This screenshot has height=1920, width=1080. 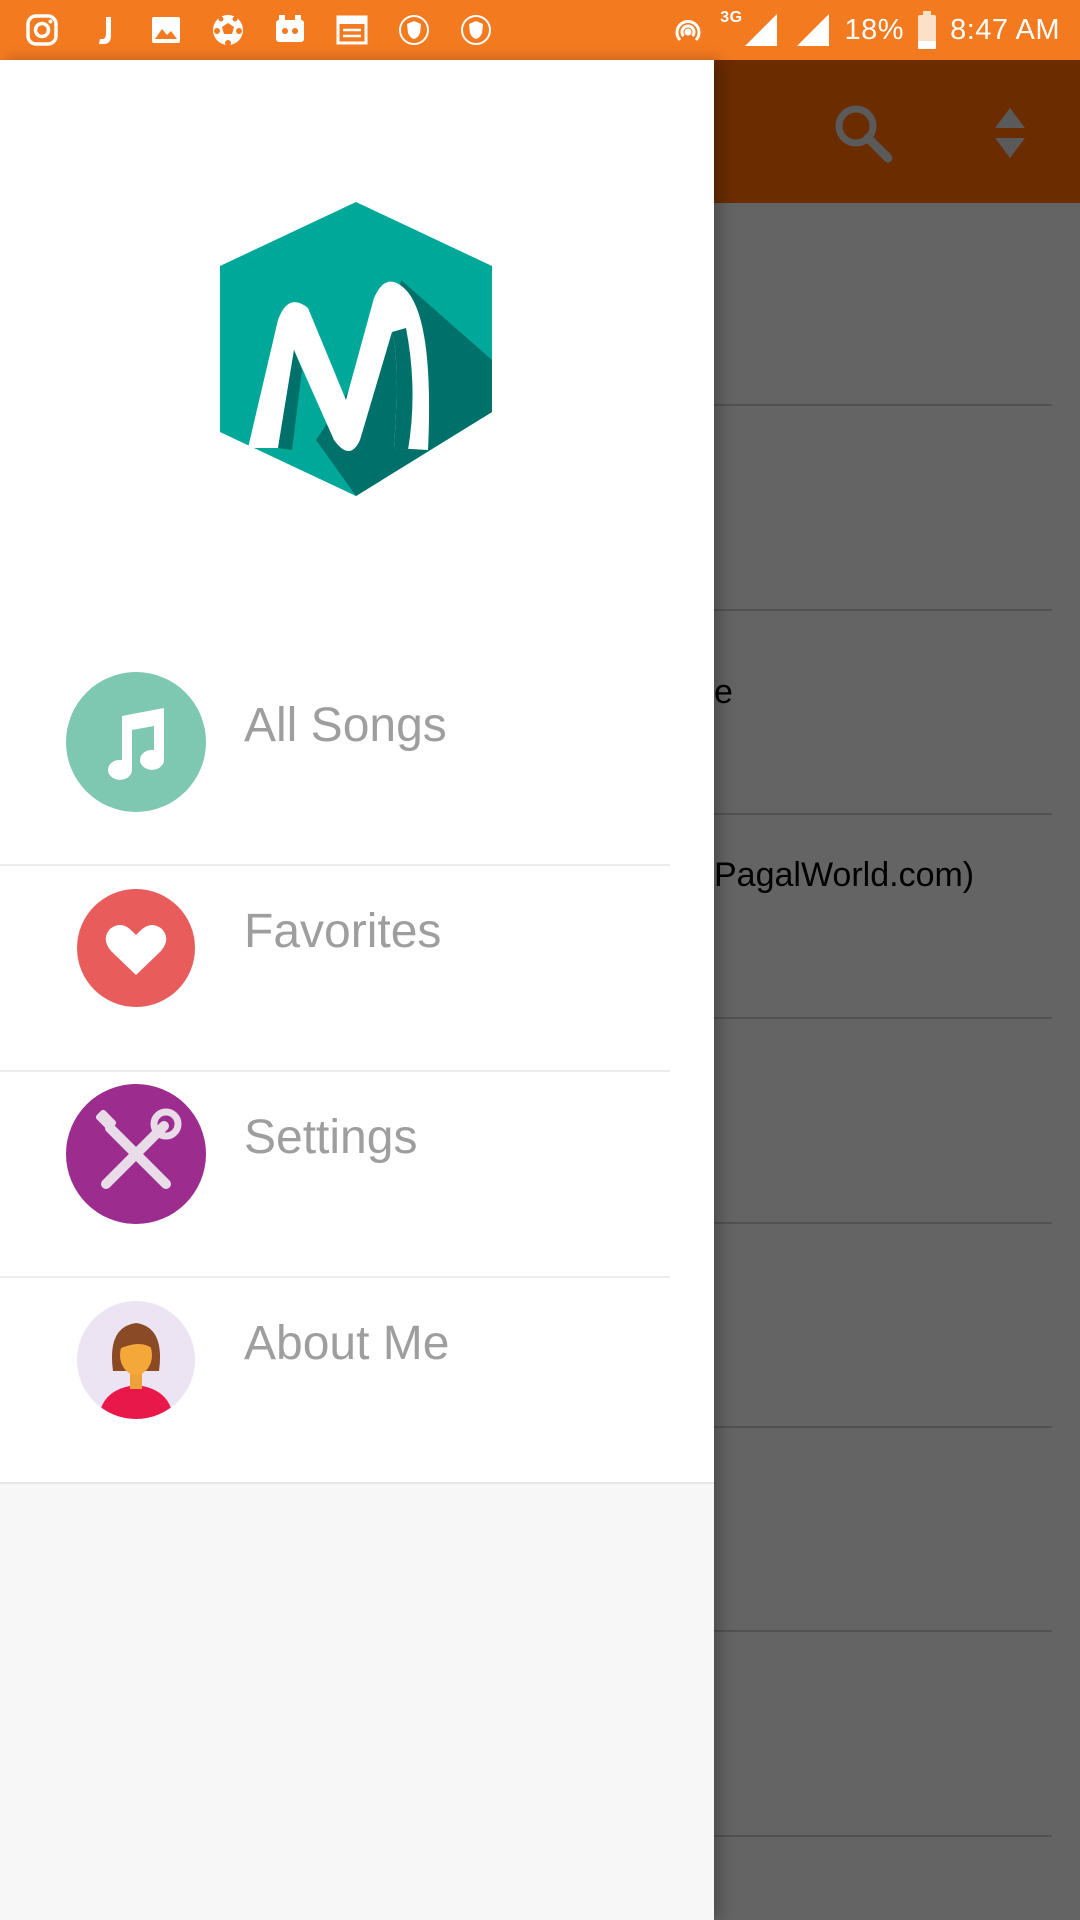 What do you see at coordinates (357, 969) in the screenshot?
I see `menu-item-favorites: Favorites` at bounding box center [357, 969].